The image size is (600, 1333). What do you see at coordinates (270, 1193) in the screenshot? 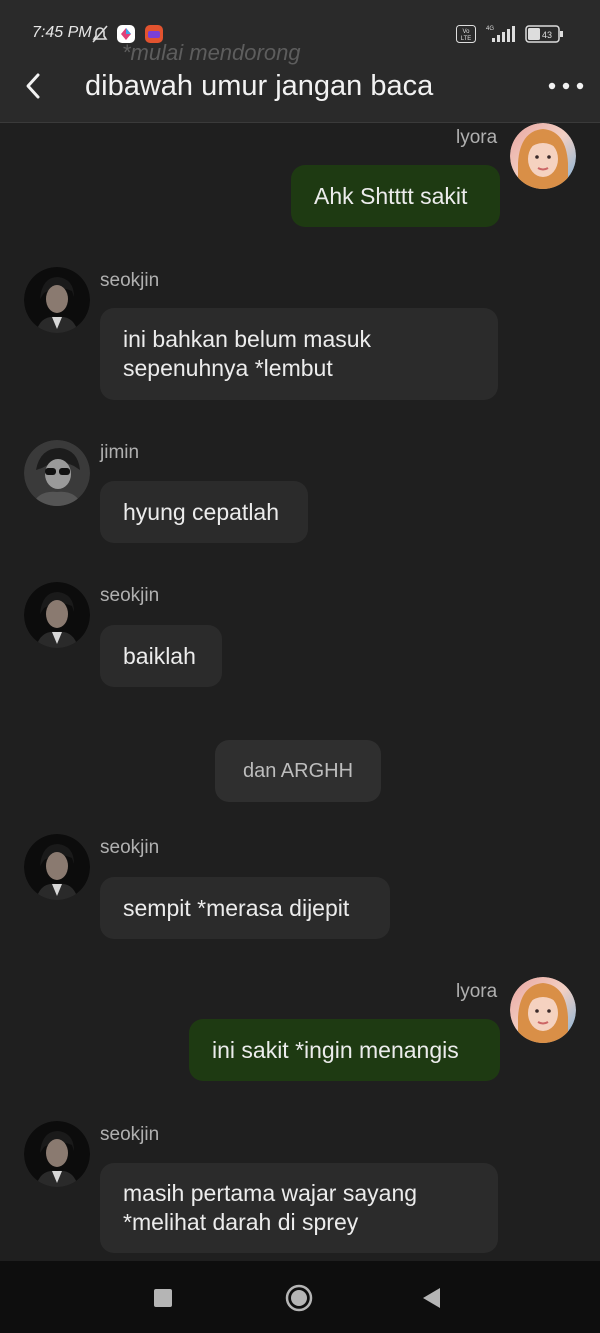
I see `message-text-line: masih pertama wajar sayang` at bounding box center [270, 1193].